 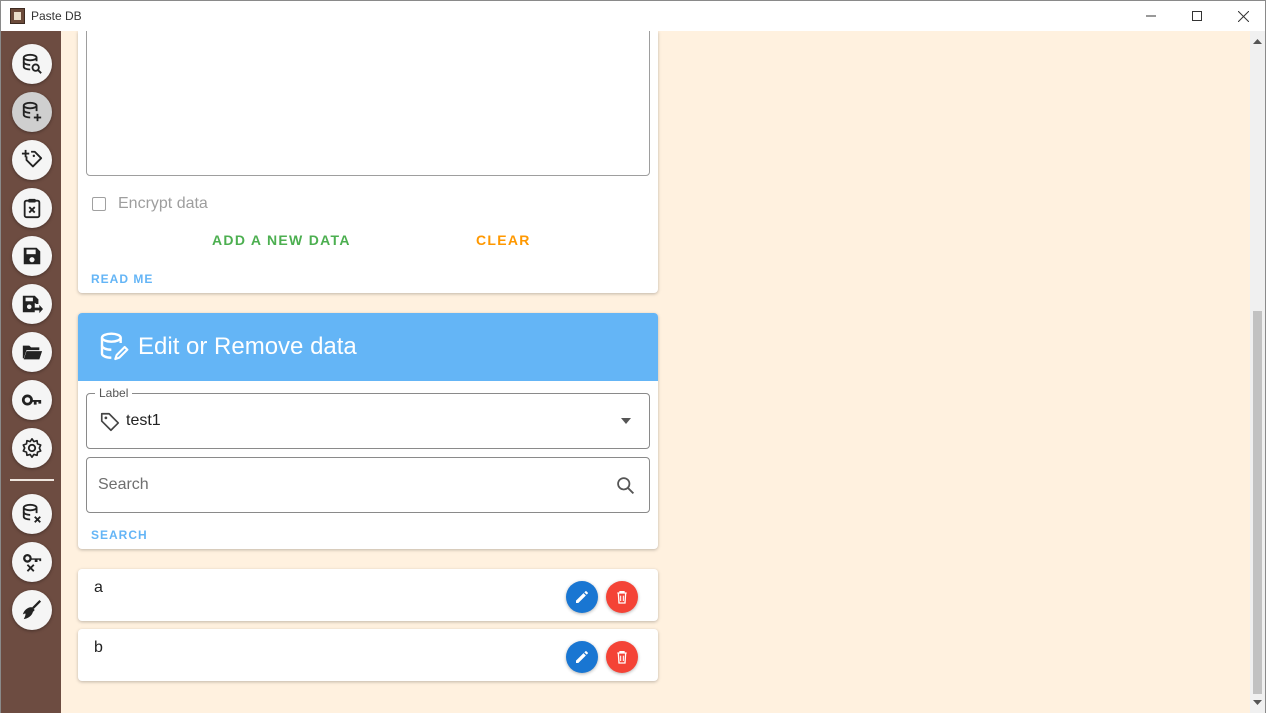 What do you see at coordinates (368, 103) in the screenshot?
I see `data-textarea` at bounding box center [368, 103].